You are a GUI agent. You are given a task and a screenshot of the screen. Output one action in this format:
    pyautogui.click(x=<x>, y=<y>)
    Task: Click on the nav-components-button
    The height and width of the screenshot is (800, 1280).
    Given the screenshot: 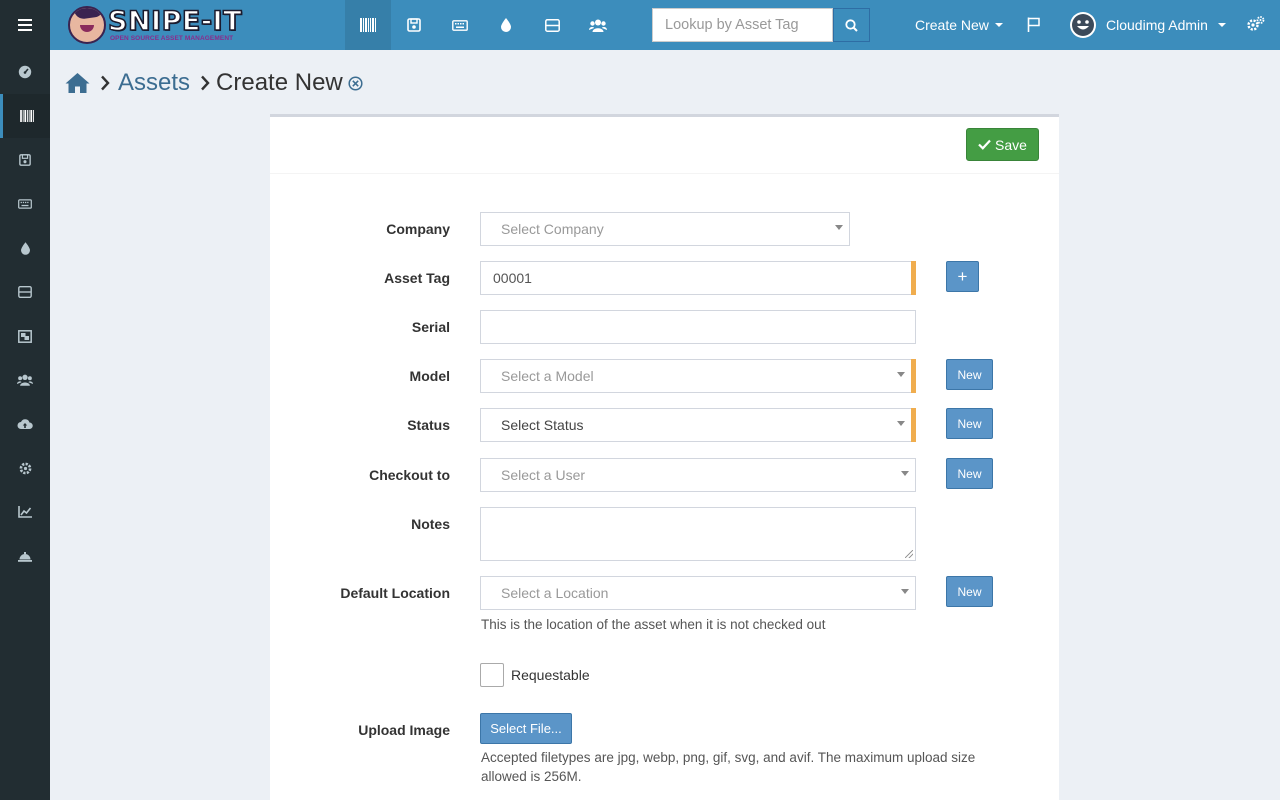 What is the action you would take?
    pyautogui.click(x=552, y=25)
    